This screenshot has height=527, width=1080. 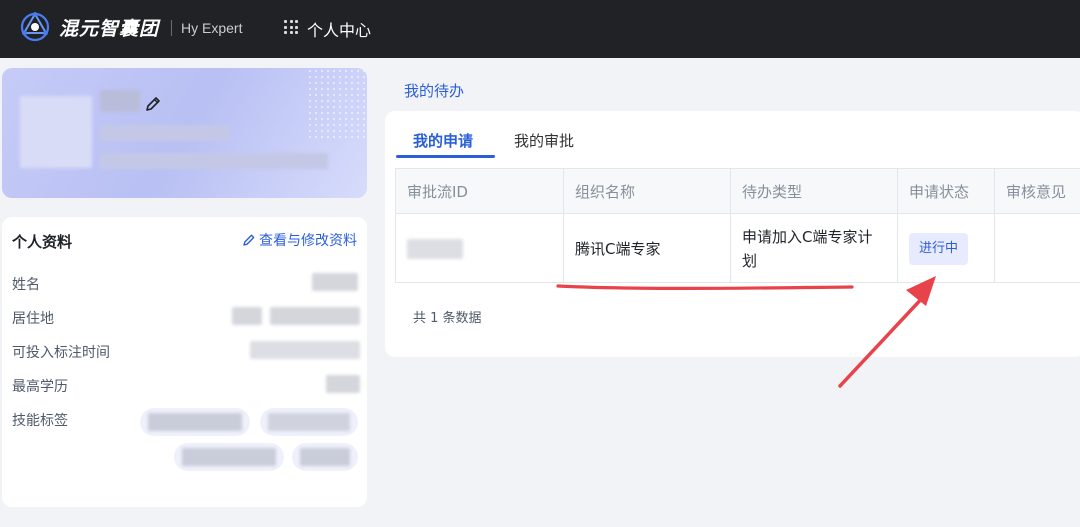 I want to click on field-label-available-time: 可投入标注时间, so click(x=61, y=353).